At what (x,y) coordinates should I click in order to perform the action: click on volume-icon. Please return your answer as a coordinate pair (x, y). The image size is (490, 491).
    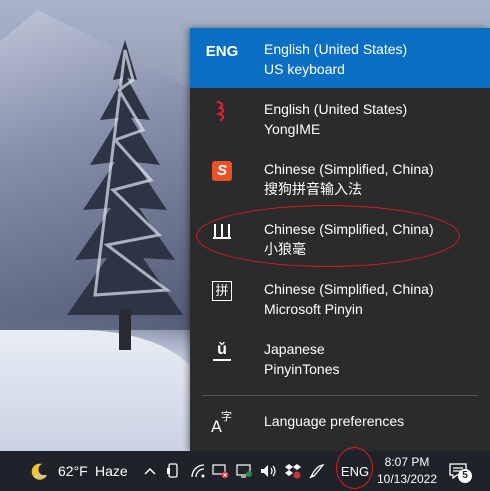
    Looking at the image, I should click on (269, 471).